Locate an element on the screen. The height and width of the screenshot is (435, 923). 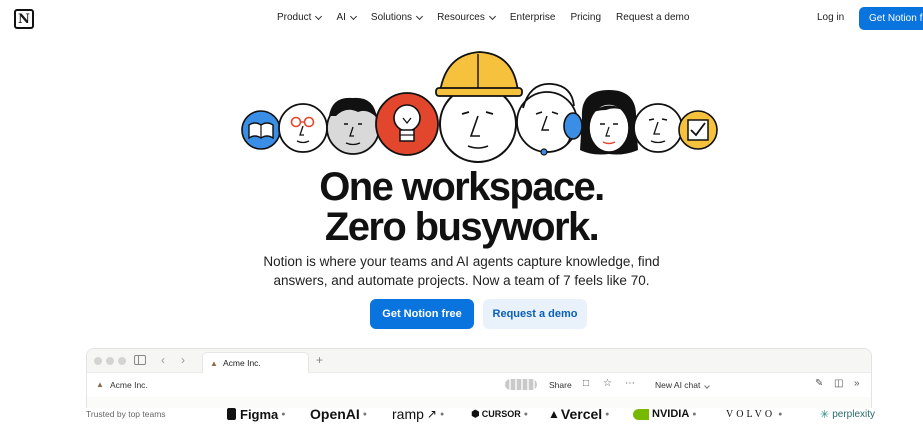
headset-face-icon is located at coordinates (549, 119).